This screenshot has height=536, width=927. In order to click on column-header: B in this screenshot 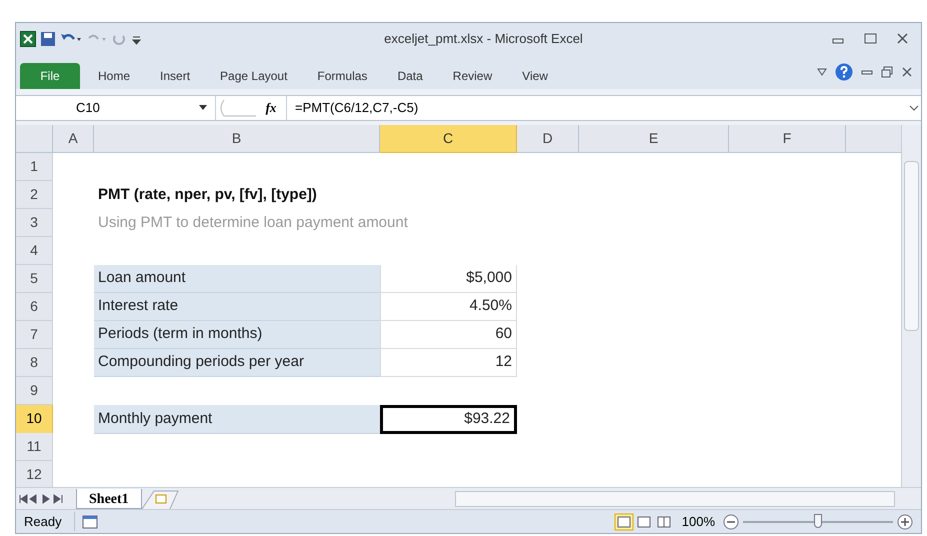, I will do `click(237, 139)`.